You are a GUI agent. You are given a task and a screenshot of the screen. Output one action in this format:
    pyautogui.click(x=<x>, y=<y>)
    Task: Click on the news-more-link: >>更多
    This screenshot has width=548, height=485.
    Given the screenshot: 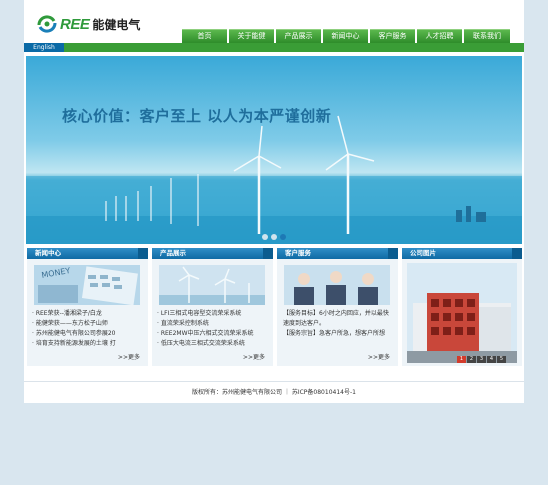 What is the action you would take?
    pyautogui.click(x=129, y=356)
    